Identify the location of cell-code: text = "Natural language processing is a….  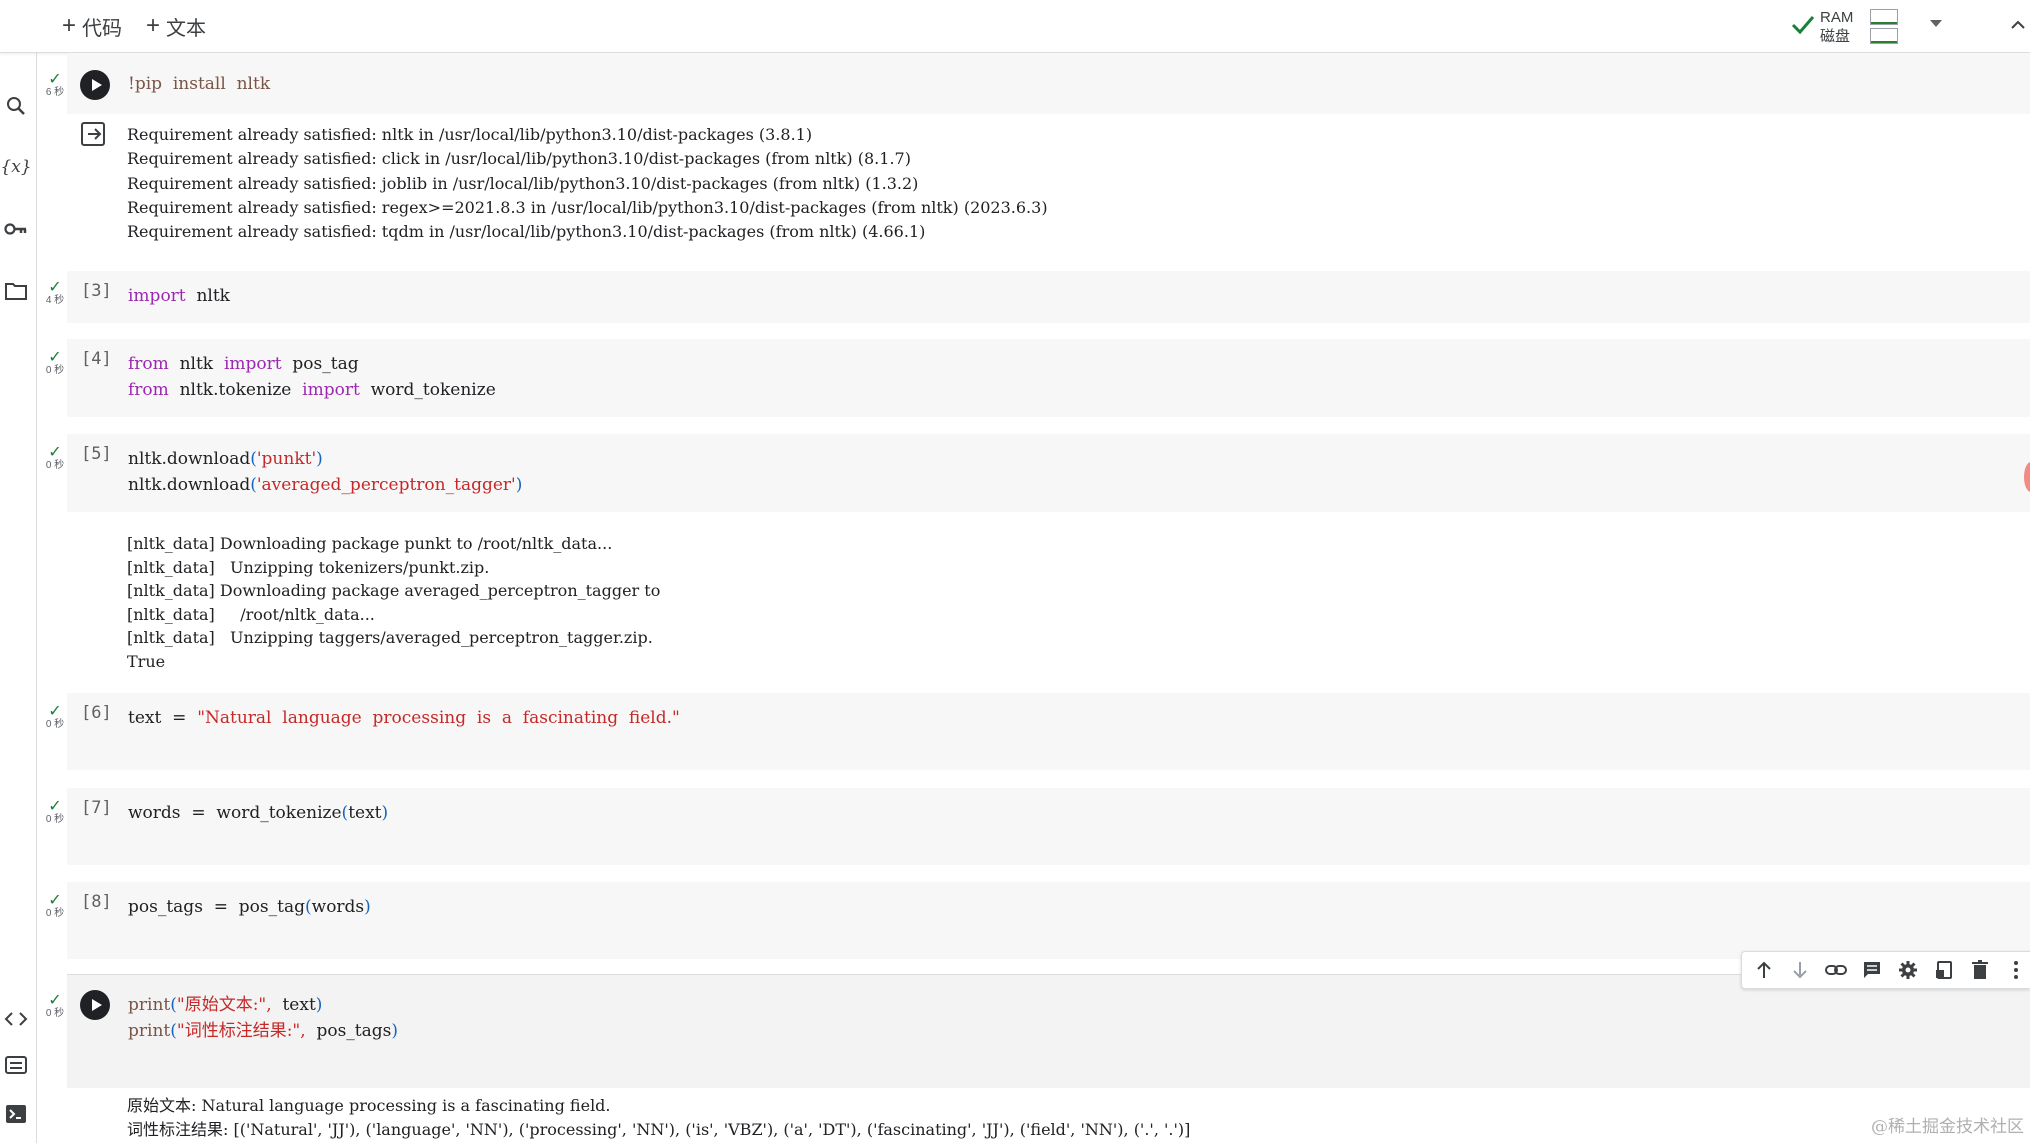
(404, 718).